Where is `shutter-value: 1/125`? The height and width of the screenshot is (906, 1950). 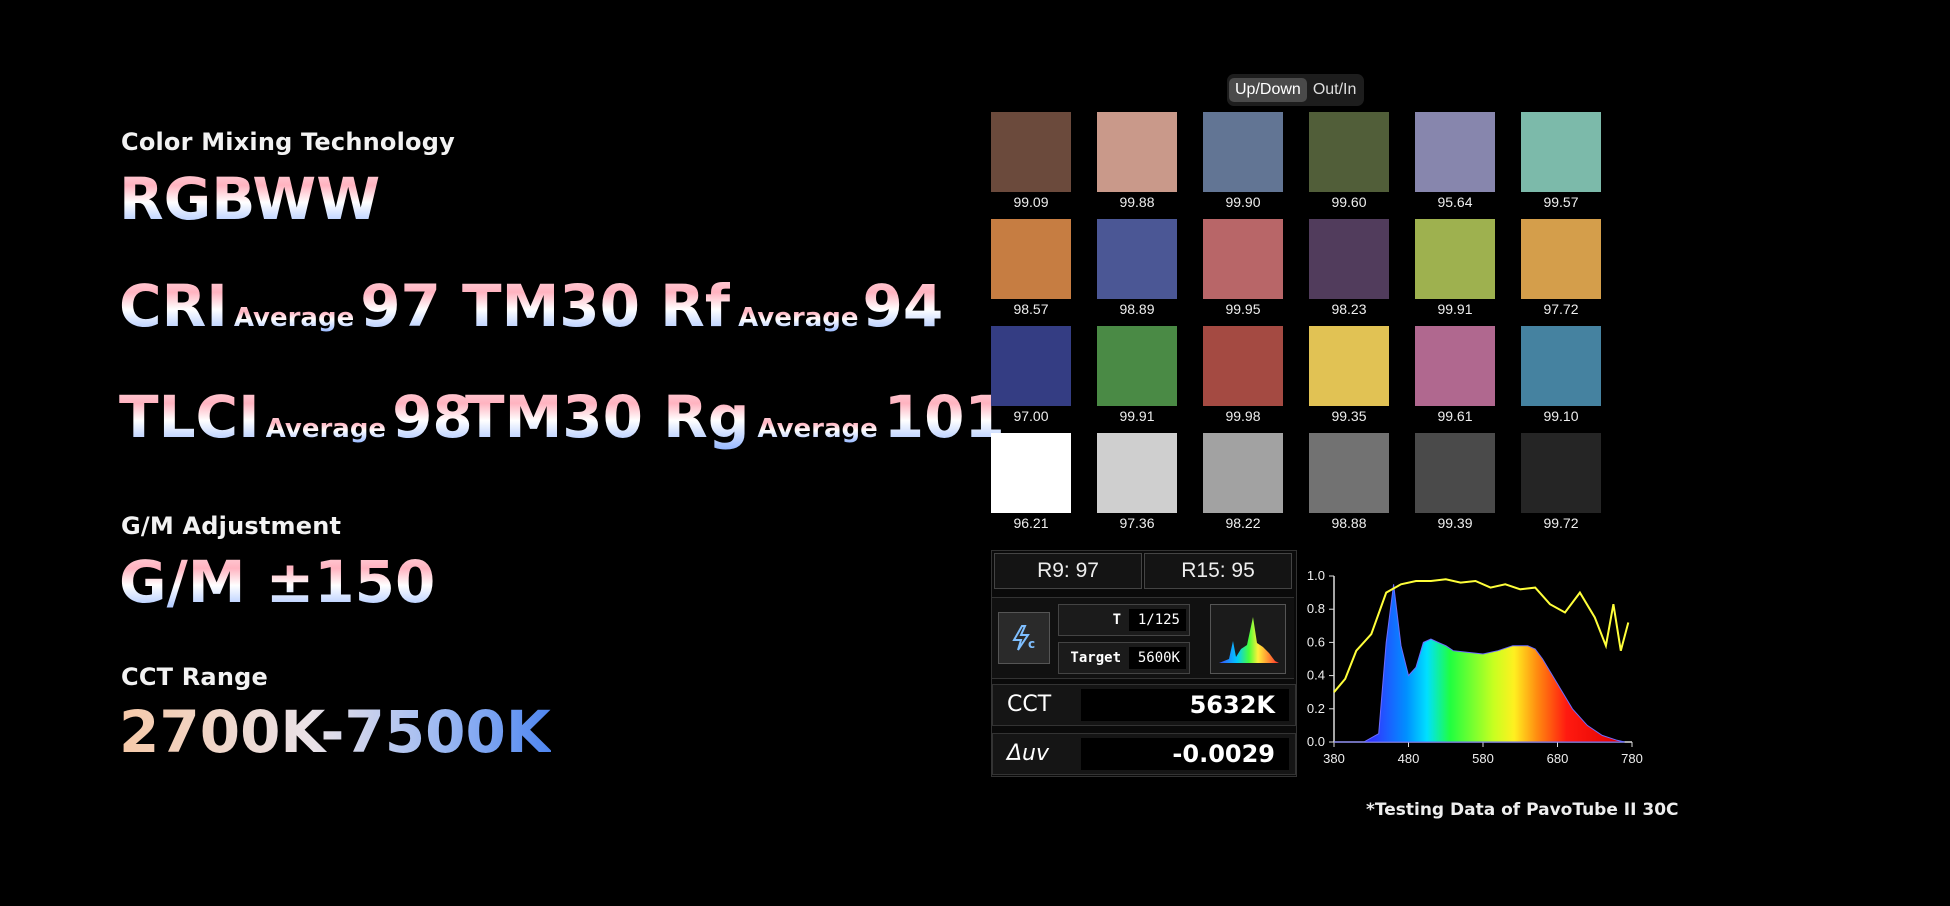
shutter-value: 1/125 is located at coordinates (1157, 620).